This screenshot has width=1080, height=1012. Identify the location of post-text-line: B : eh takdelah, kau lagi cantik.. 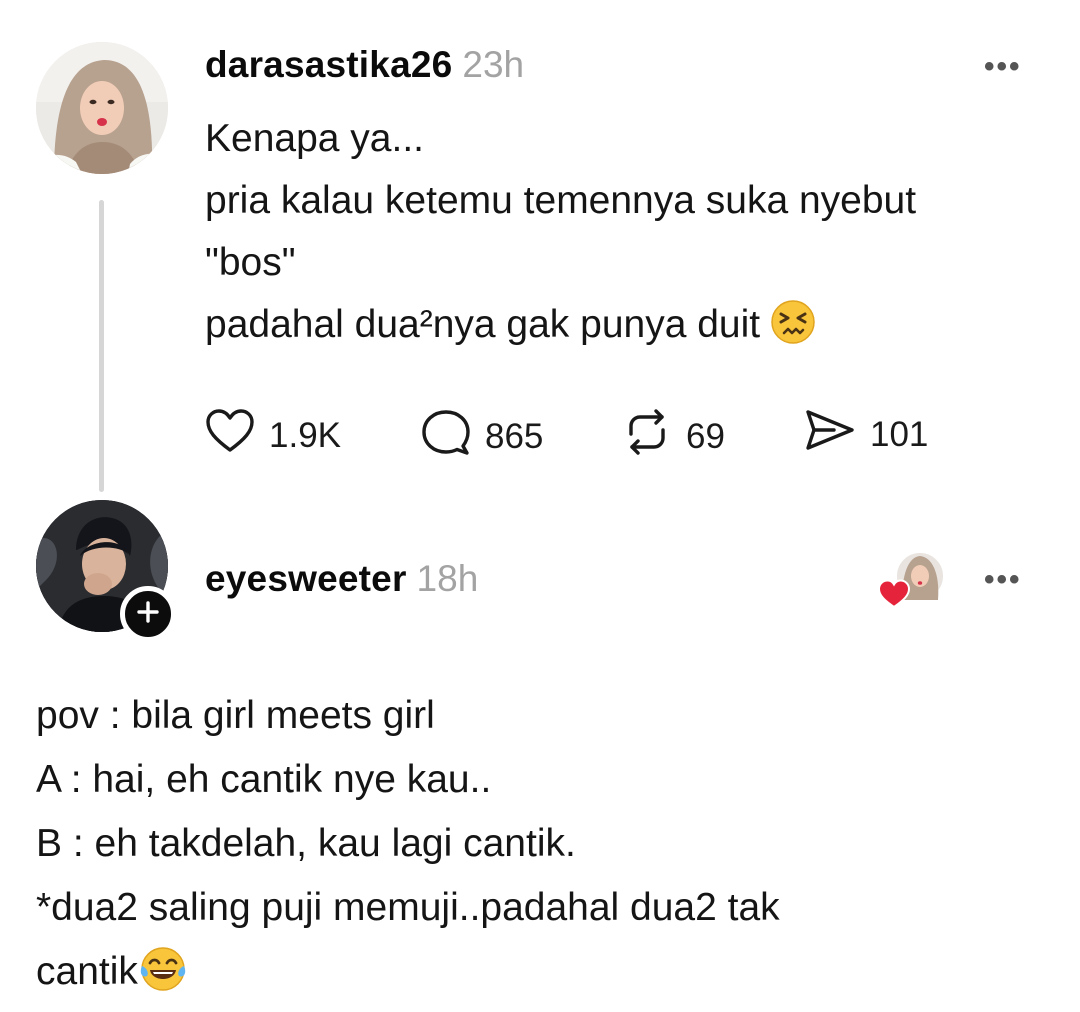
(306, 843).